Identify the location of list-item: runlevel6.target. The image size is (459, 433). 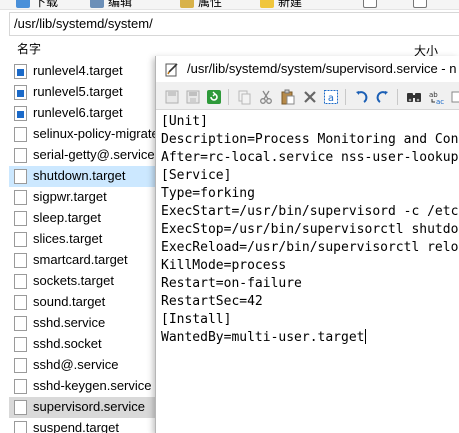
(84, 113).